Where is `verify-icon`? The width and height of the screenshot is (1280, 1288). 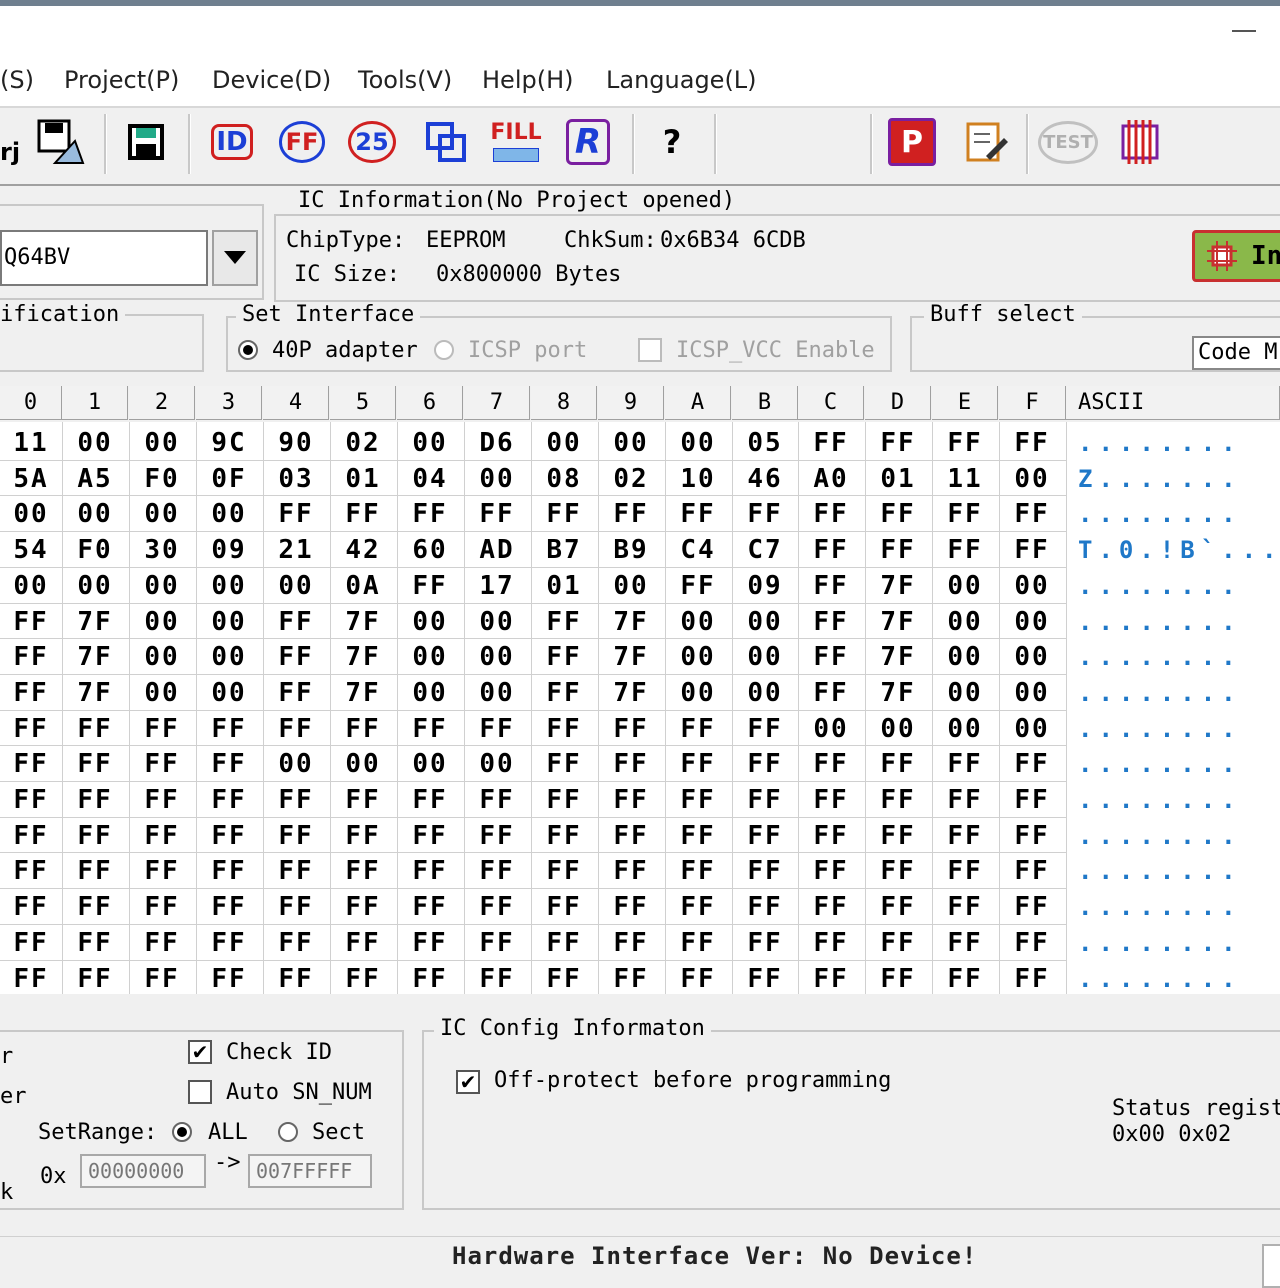 verify-icon is located at coordinates (446, 142).